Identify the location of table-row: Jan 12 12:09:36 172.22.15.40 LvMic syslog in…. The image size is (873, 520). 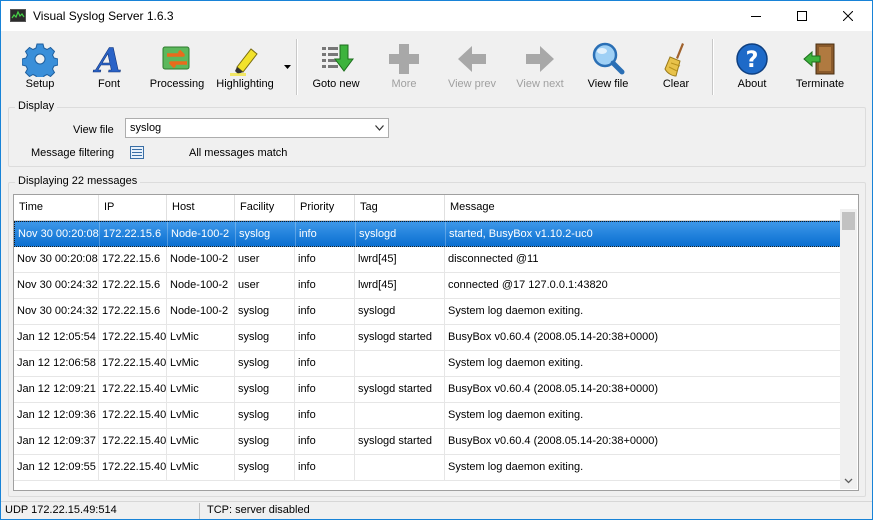
(427, 416).